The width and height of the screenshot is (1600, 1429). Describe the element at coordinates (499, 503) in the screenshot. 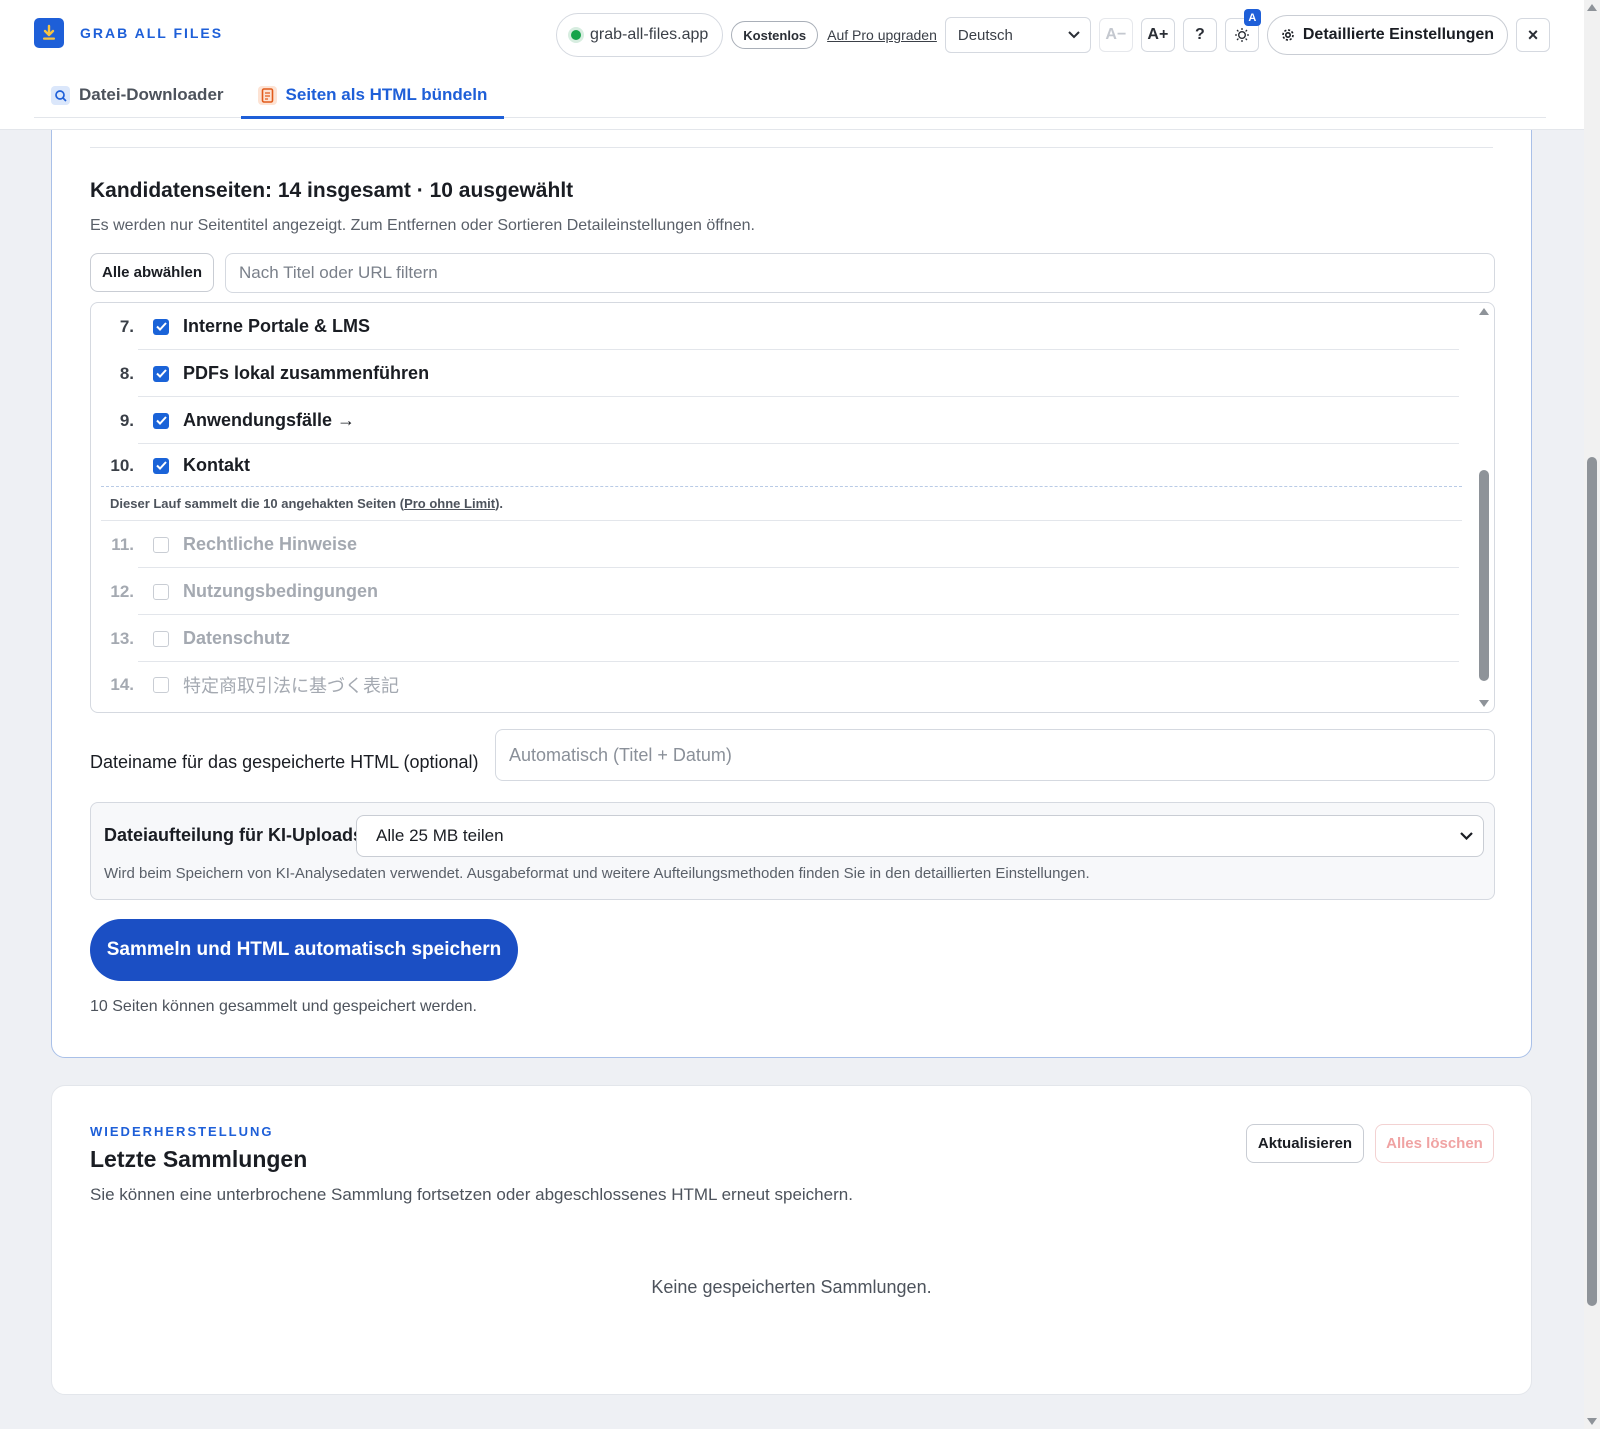

I see `limit-note-suffix: ).` at that location.